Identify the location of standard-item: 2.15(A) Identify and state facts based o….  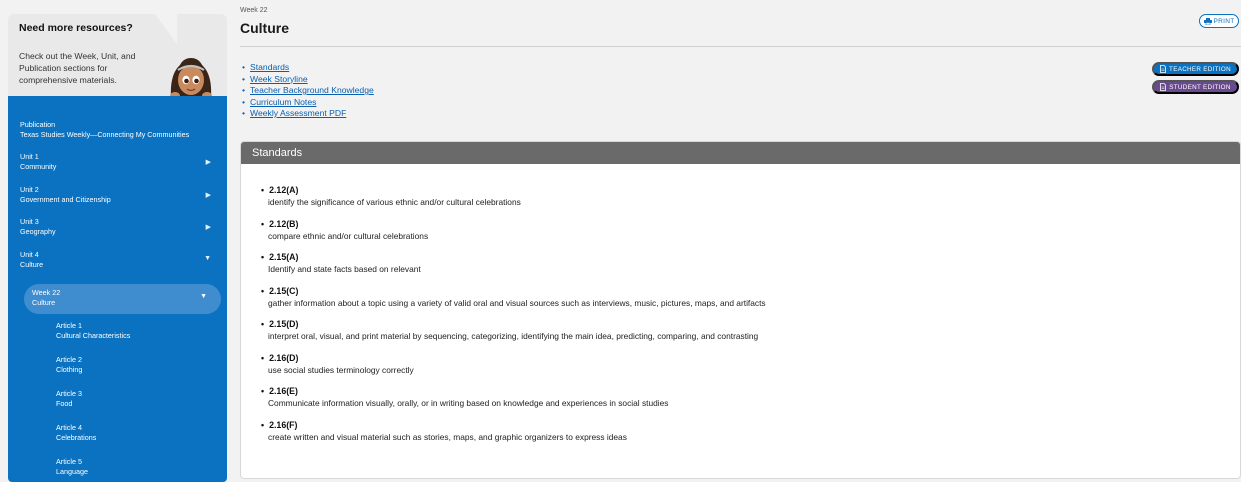
(750, 269).